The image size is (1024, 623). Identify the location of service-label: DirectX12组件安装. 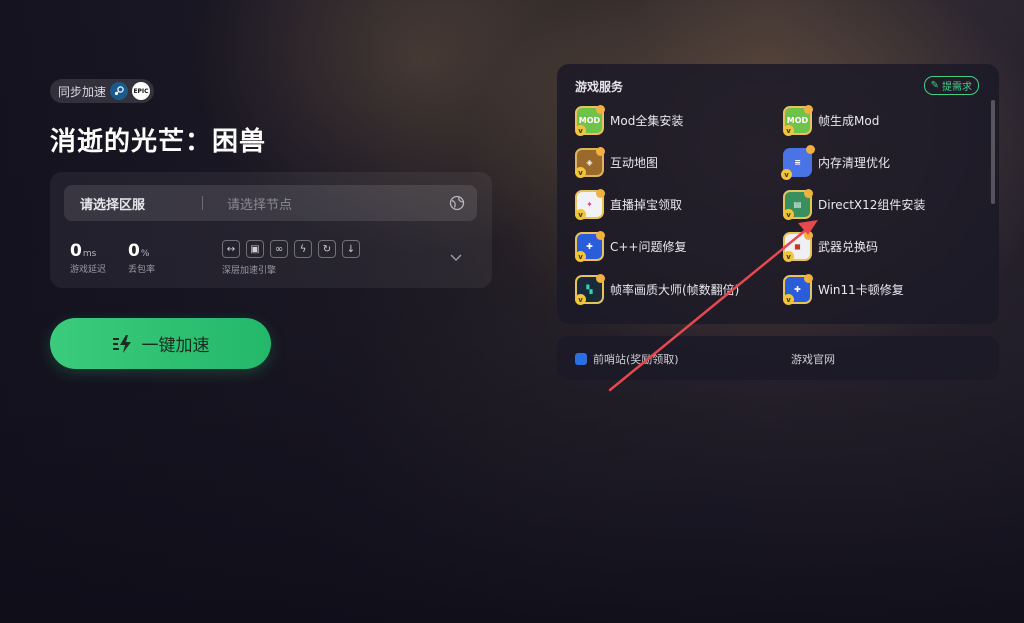
(872, 205).